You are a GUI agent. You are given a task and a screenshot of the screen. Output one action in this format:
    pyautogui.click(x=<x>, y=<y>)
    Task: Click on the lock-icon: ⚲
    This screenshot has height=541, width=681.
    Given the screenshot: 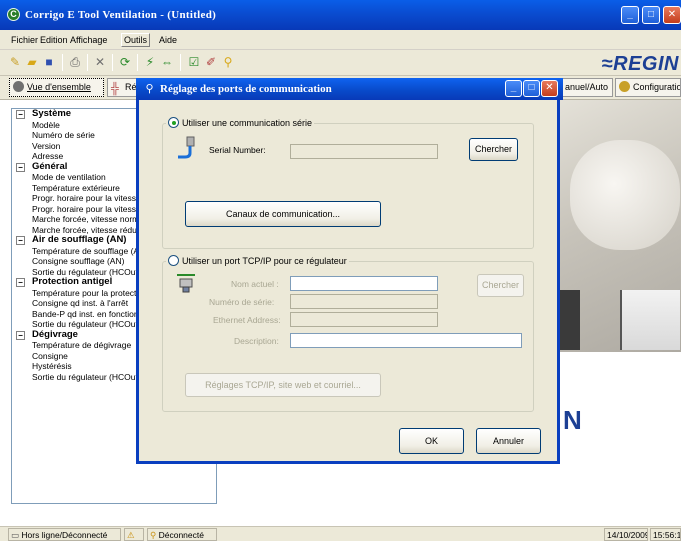 What is the action you would take?
    pyautogui.click(x=153, y=535)
    